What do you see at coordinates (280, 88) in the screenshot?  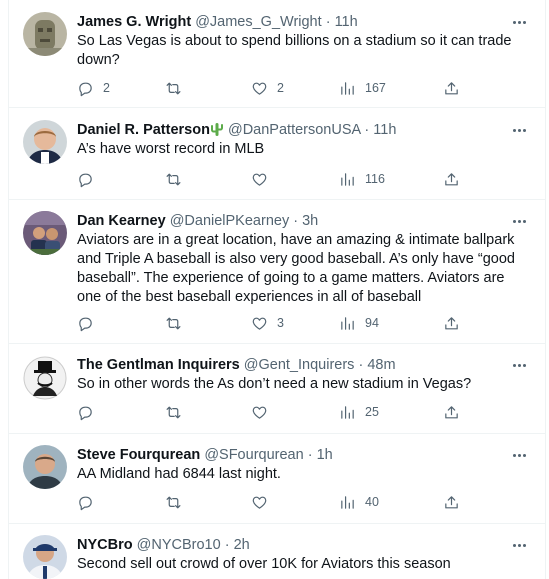 I see `like-count: 2` at bounding box center [280, 88].